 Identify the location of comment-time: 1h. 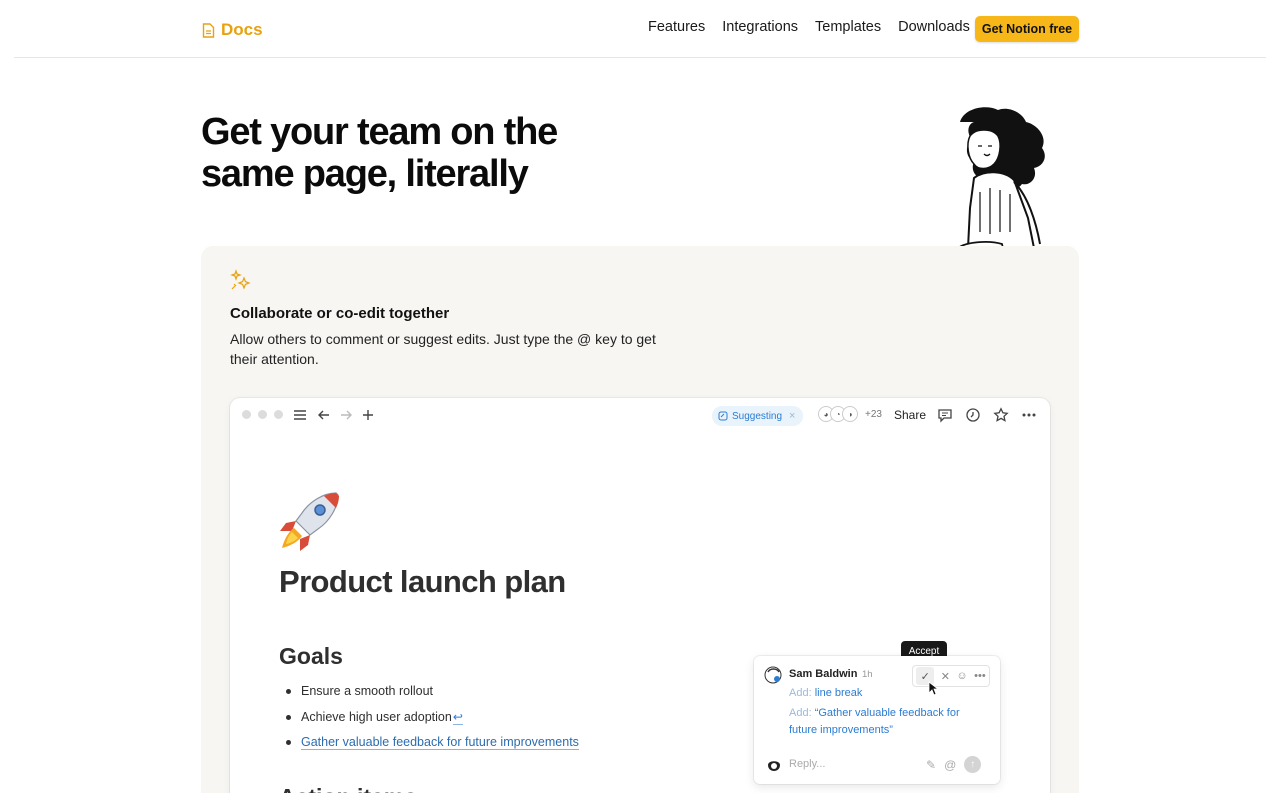
(867, 674).